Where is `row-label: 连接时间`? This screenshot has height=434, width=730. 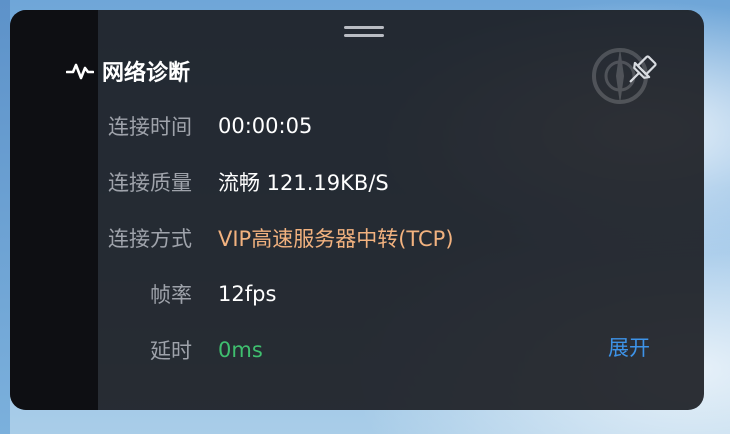 row-label: 连接时间 is located at coordinates (150, 127).